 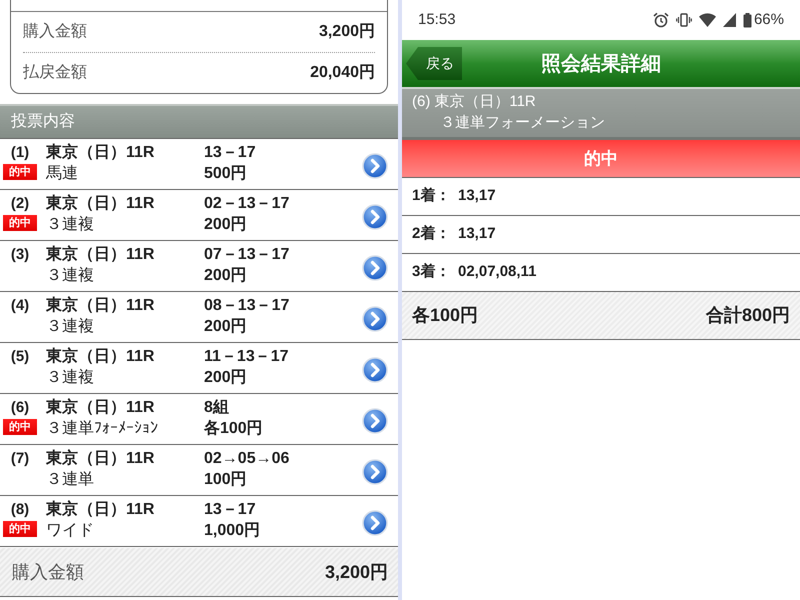 What do you see at coordinates (233, 428) in the screenshot?
I see `bet-amount: 各100円` at bounding box center [233, 428].